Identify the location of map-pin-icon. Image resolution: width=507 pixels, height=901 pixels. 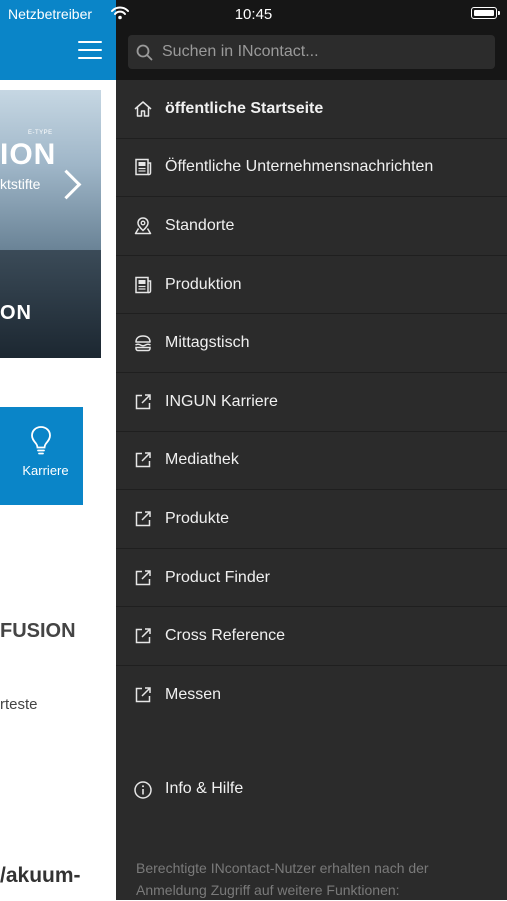
(143, 226).